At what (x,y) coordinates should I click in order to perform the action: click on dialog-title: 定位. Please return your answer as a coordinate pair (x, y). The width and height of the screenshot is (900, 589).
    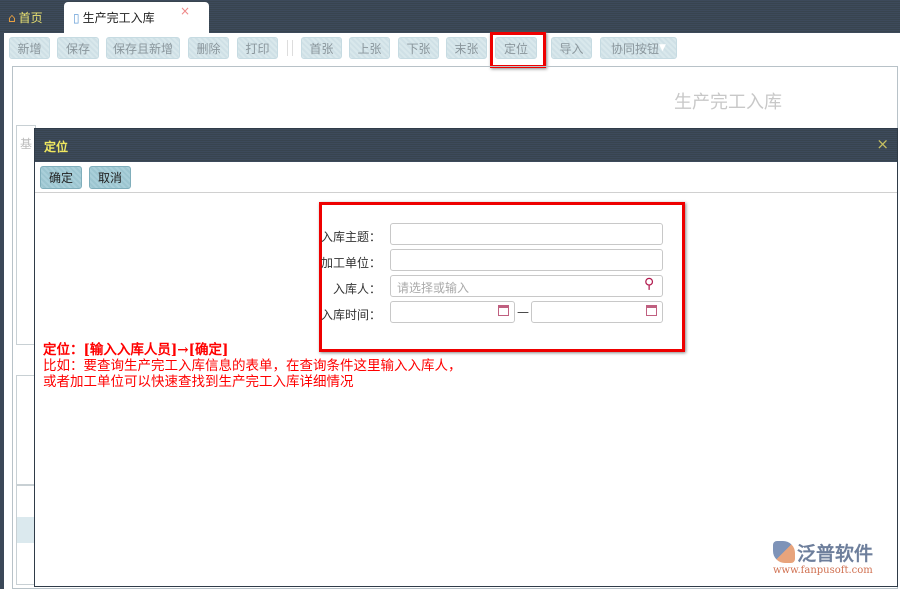
    Looking at the image, I should click on (56, 147).